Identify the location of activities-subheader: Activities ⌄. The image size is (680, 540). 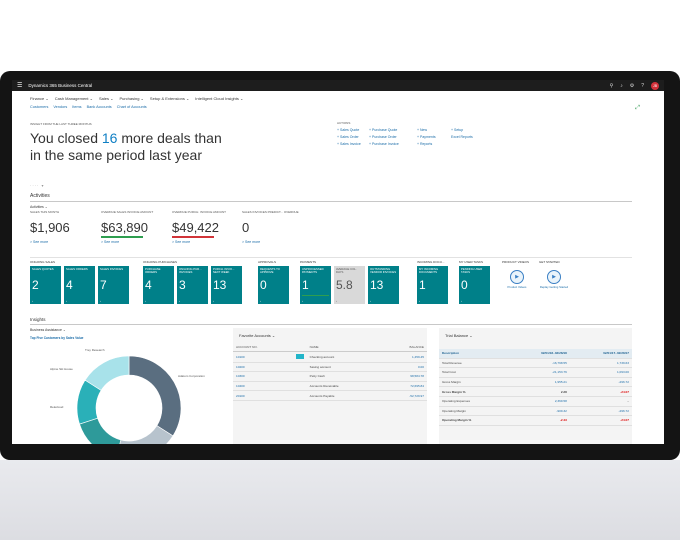
(39, 207).